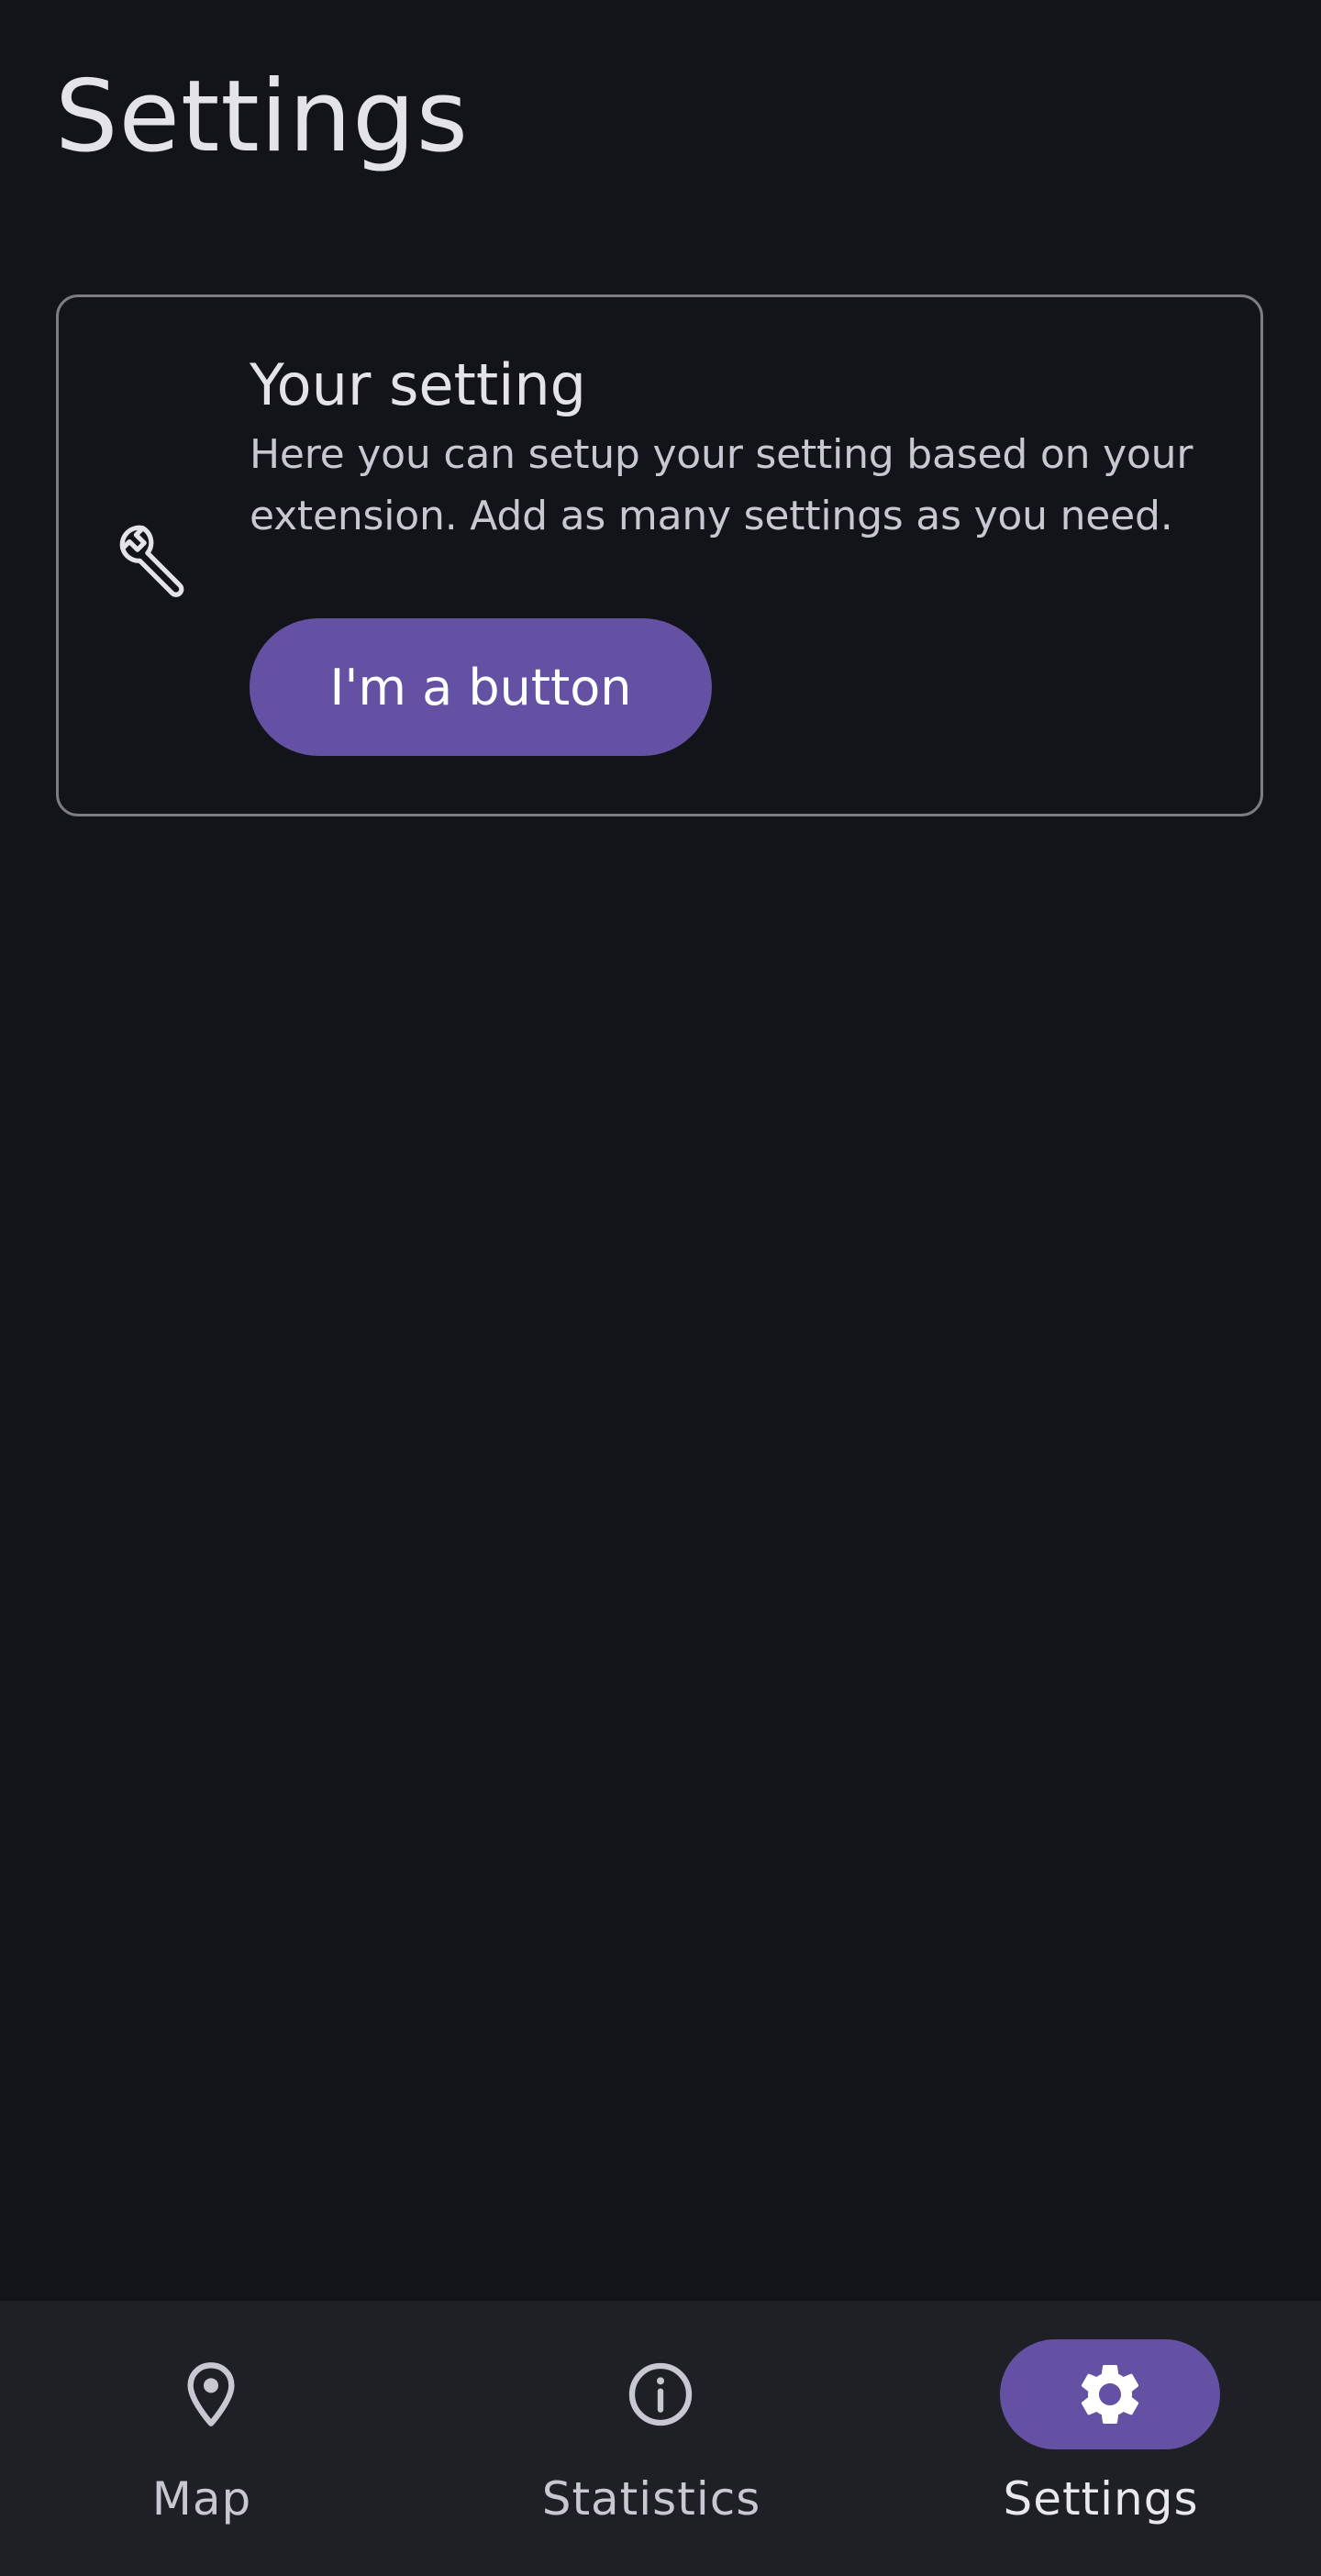 This screenshot has width=1321, height=2576. What do you see at coordinates (651, 2499) in the screenshot?
I see `nav-label-statistics: Statistics` at bounding box center [651, 2499].